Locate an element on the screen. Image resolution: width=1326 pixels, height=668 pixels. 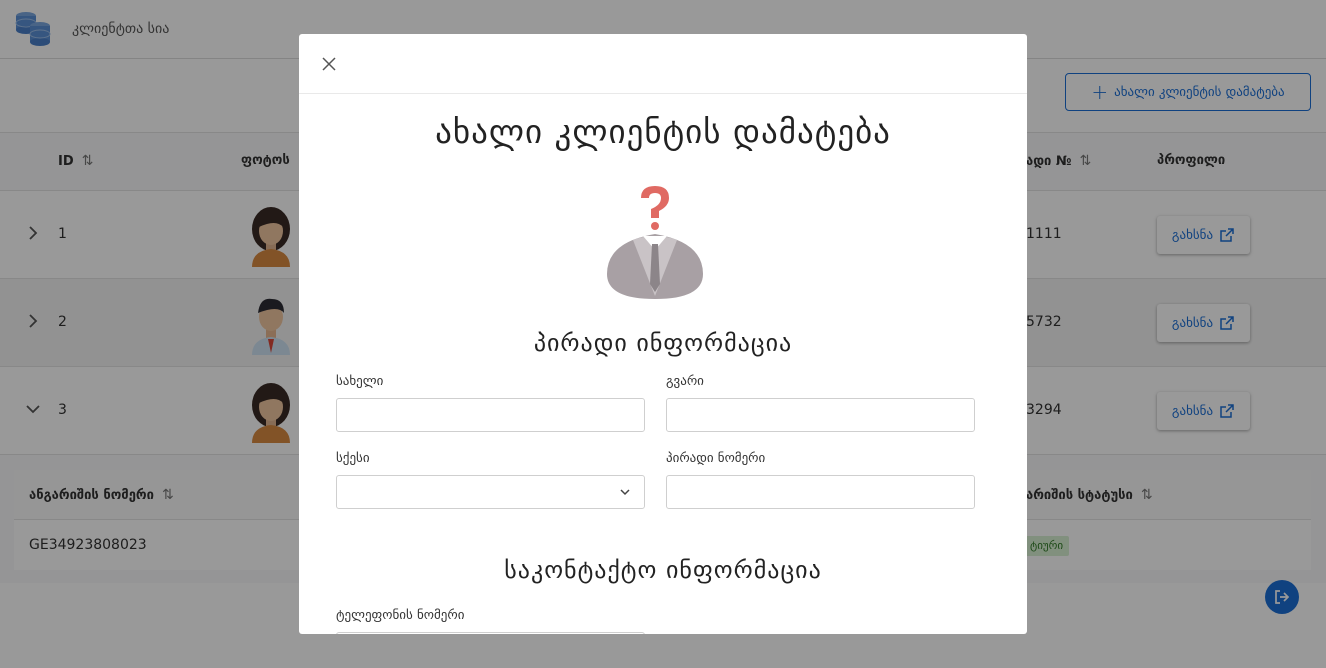
first-name-field is located at coordinates (490, 415).